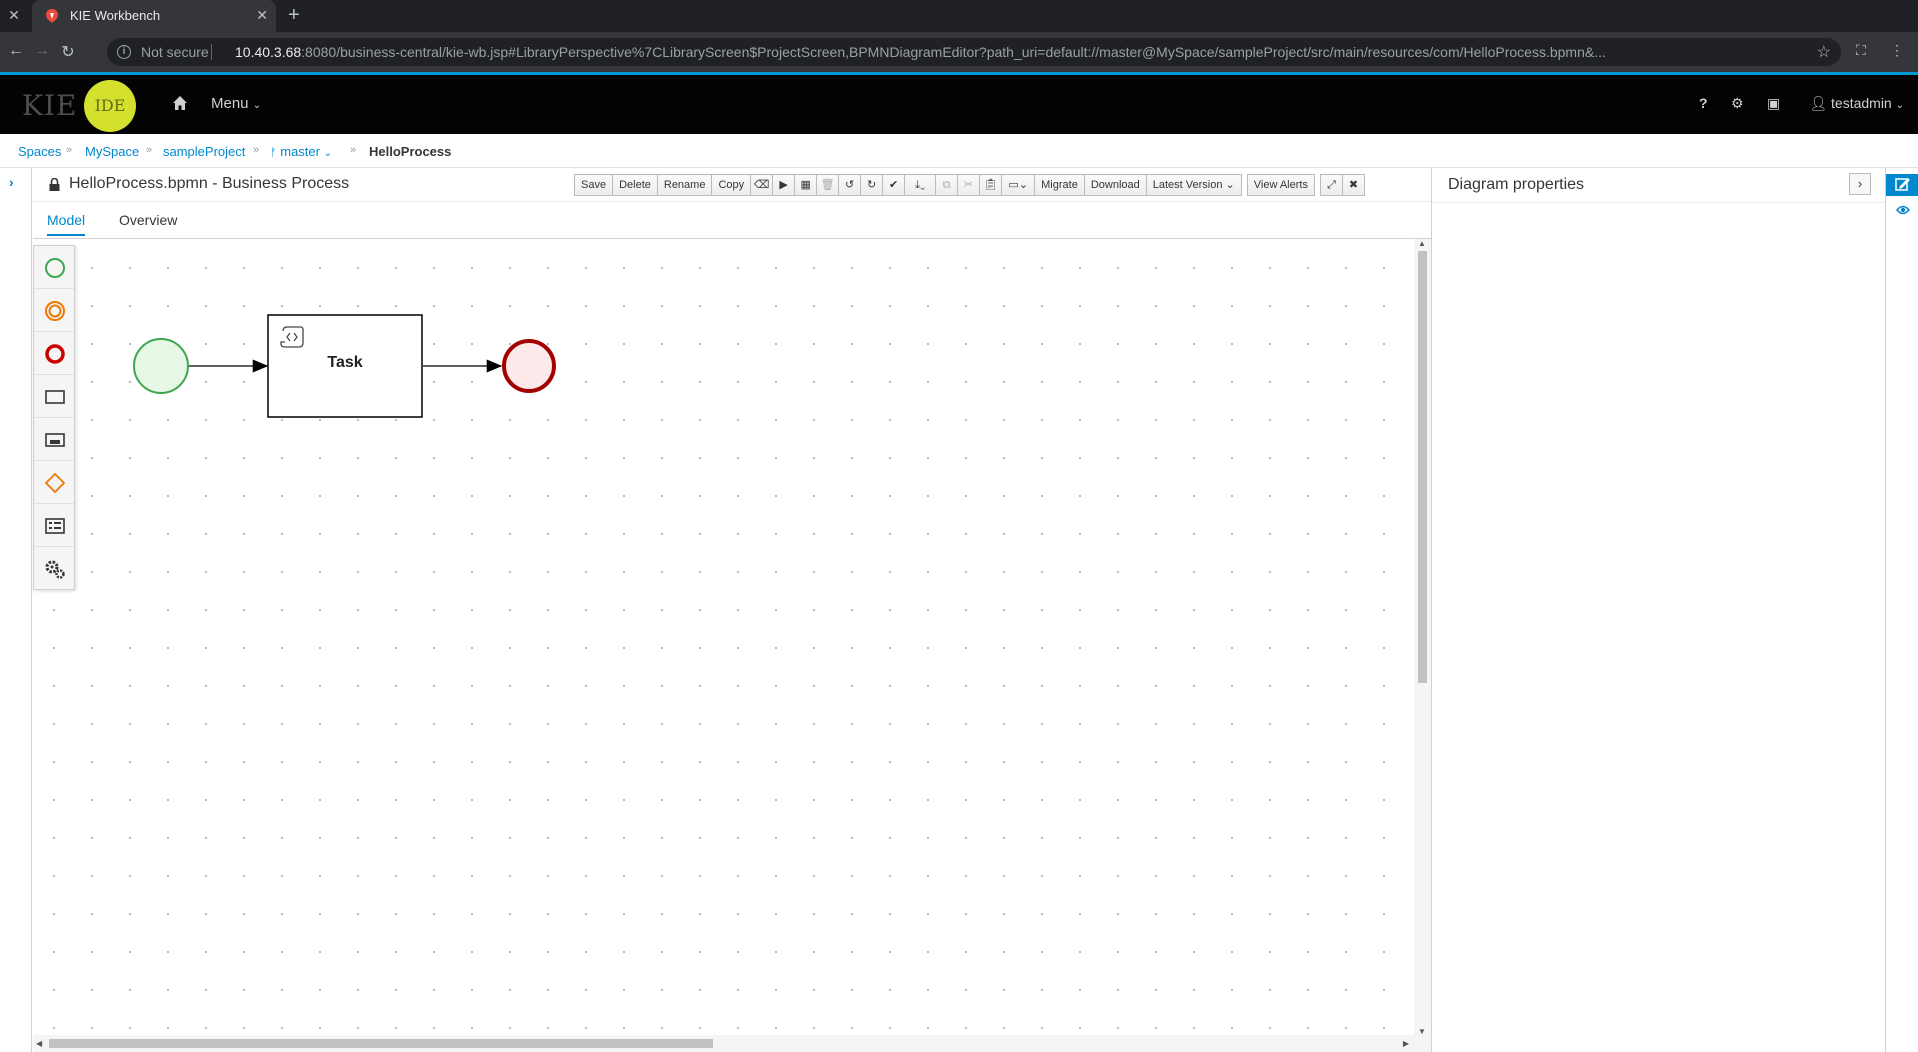  What do you see at coordinates (381, 1043) in the screenshot?
I see `horizontal-scroll-thumb` at bounding box center [381, 1043].